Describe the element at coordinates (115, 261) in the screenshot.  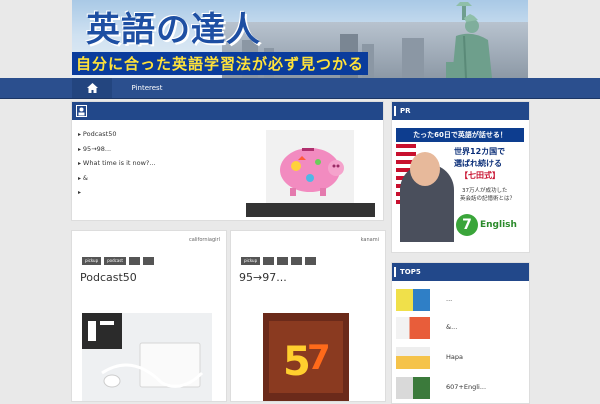
I see `tag: podcast` at that location.